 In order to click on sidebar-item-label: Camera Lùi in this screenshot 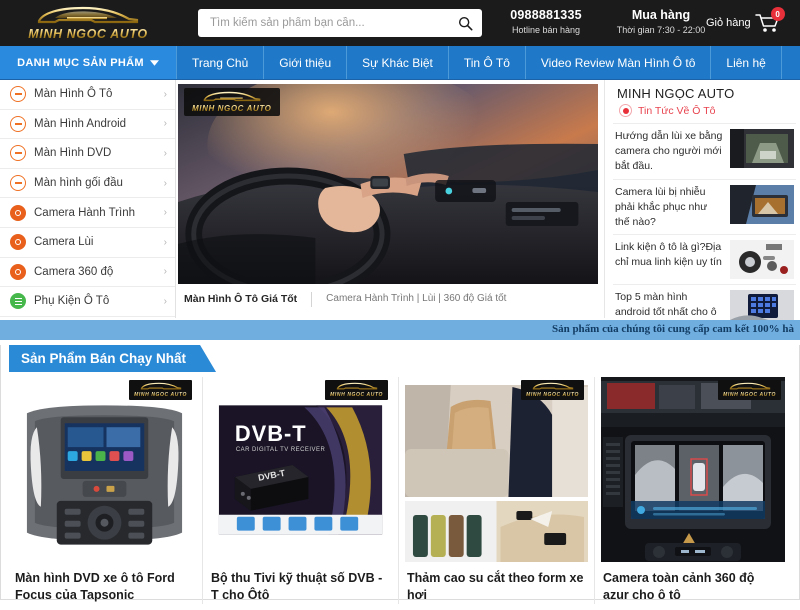, I will do `click(64, 242)`.